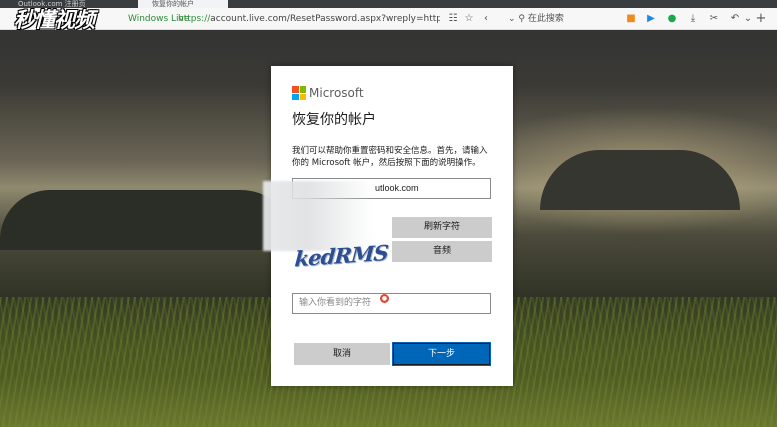 The width and height of the screenshot is (777, 427). What do you see at coordinates (469, 19) in the screenshot?
I see `star-icon: ☆` at bounding box center [469, 19].